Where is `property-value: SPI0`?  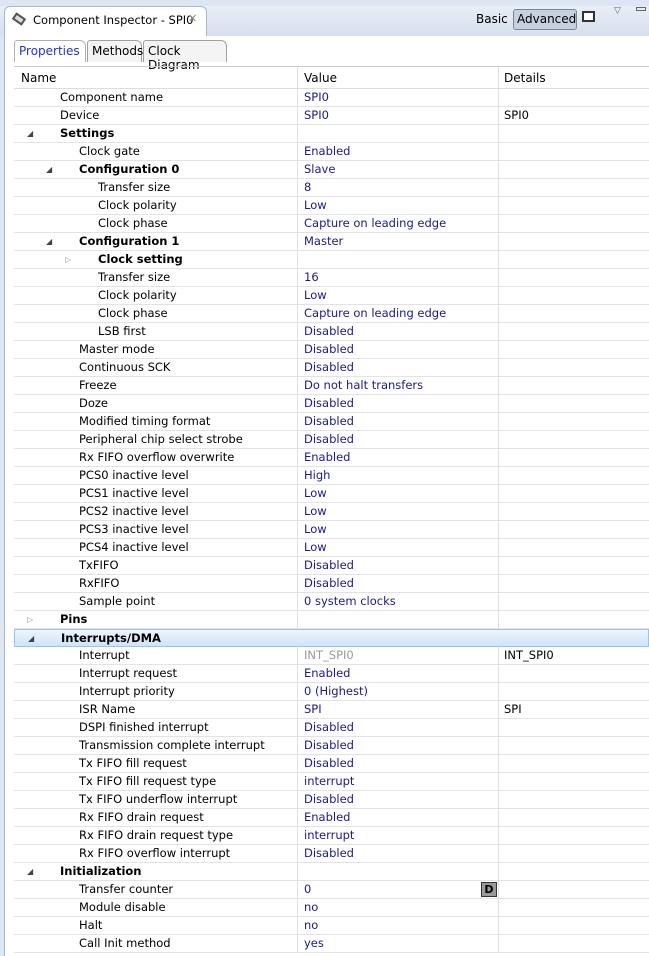
property-value: SPI0 is located at coordinates (316, 98).